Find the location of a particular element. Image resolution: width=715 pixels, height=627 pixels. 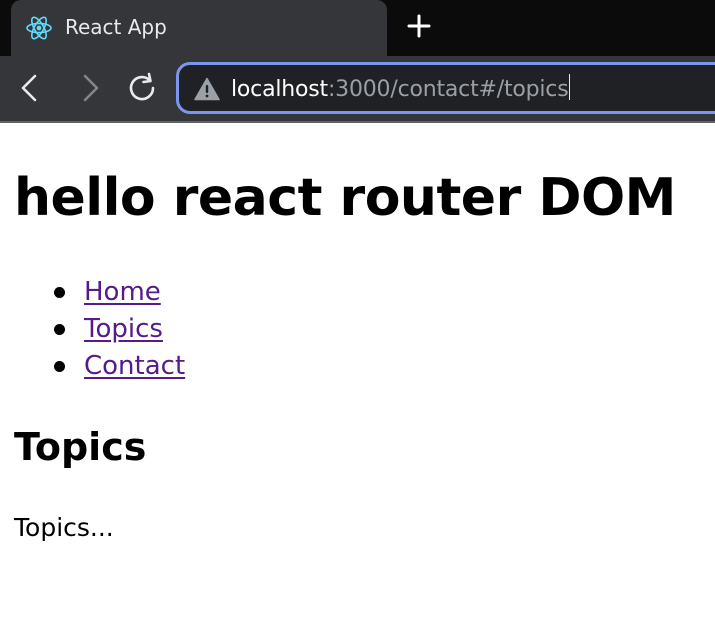

contact-link: Contact is located at coordinates (134, 366).